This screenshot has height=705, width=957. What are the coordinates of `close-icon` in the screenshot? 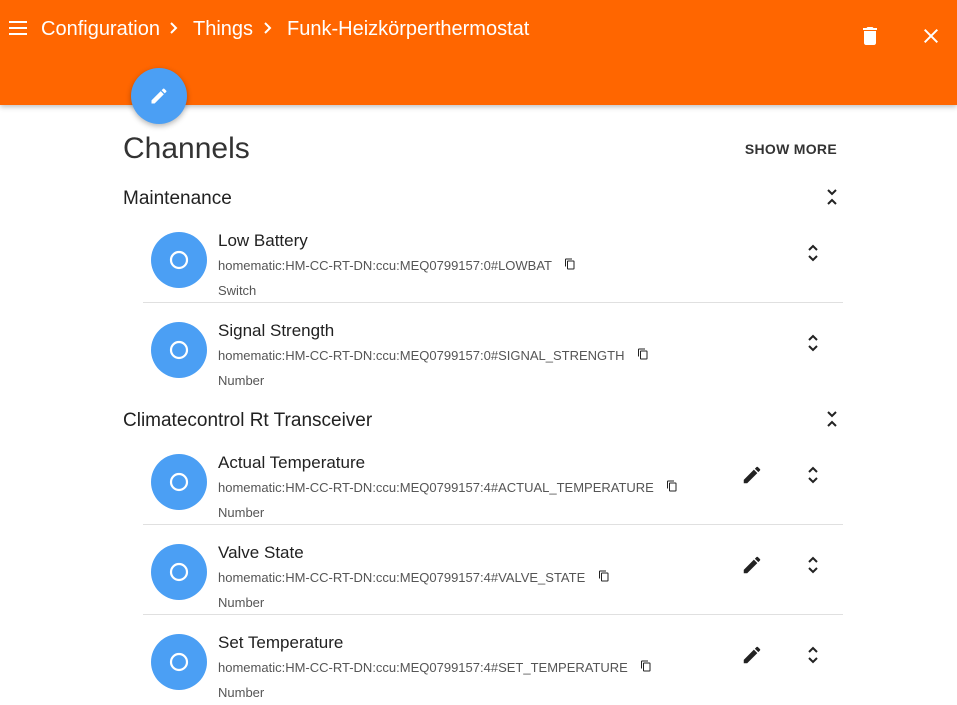 It's located at (931, 36).